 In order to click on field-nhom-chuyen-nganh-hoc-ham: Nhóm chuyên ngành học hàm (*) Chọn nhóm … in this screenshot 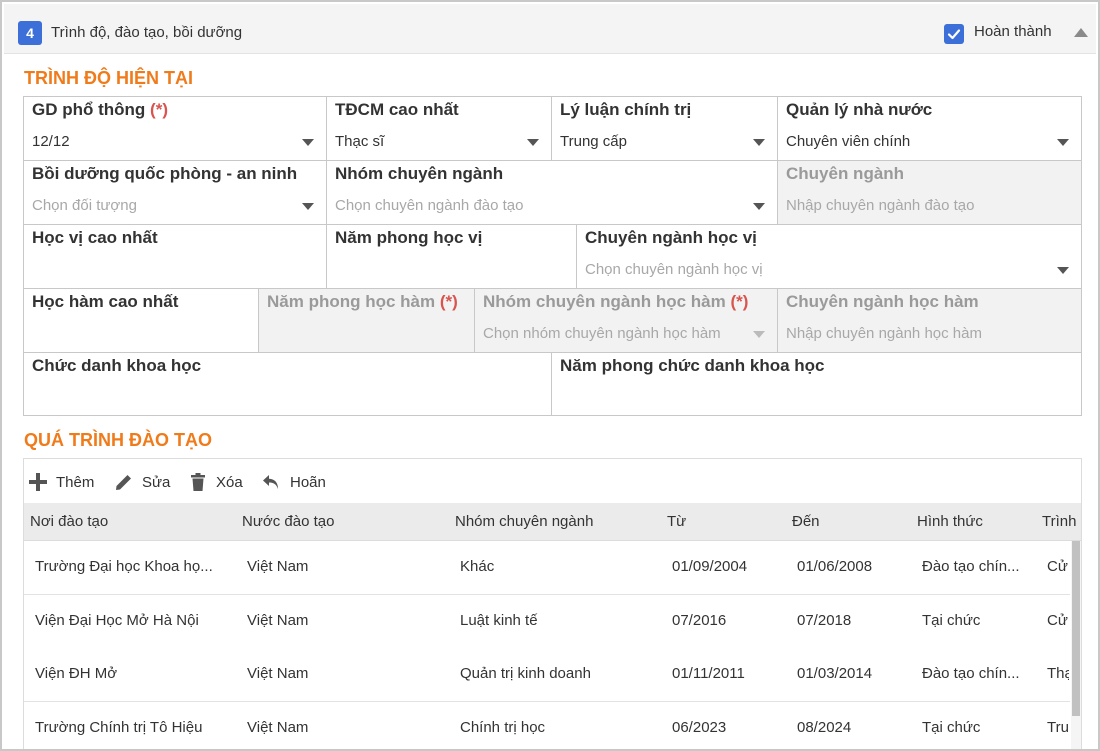, I will do `click(626, 321)`.